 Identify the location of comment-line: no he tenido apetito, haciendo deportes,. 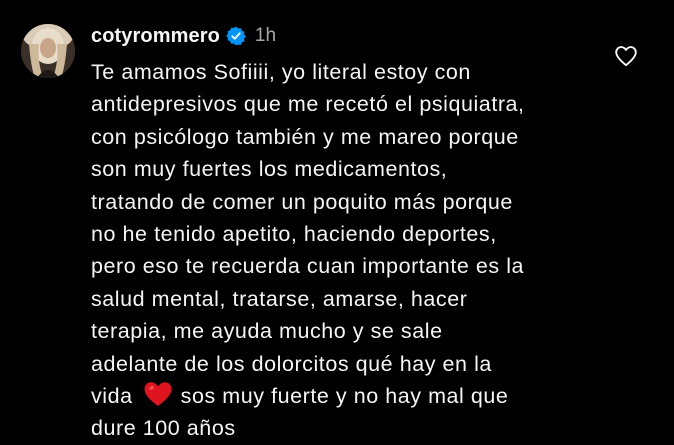
(294, 234).